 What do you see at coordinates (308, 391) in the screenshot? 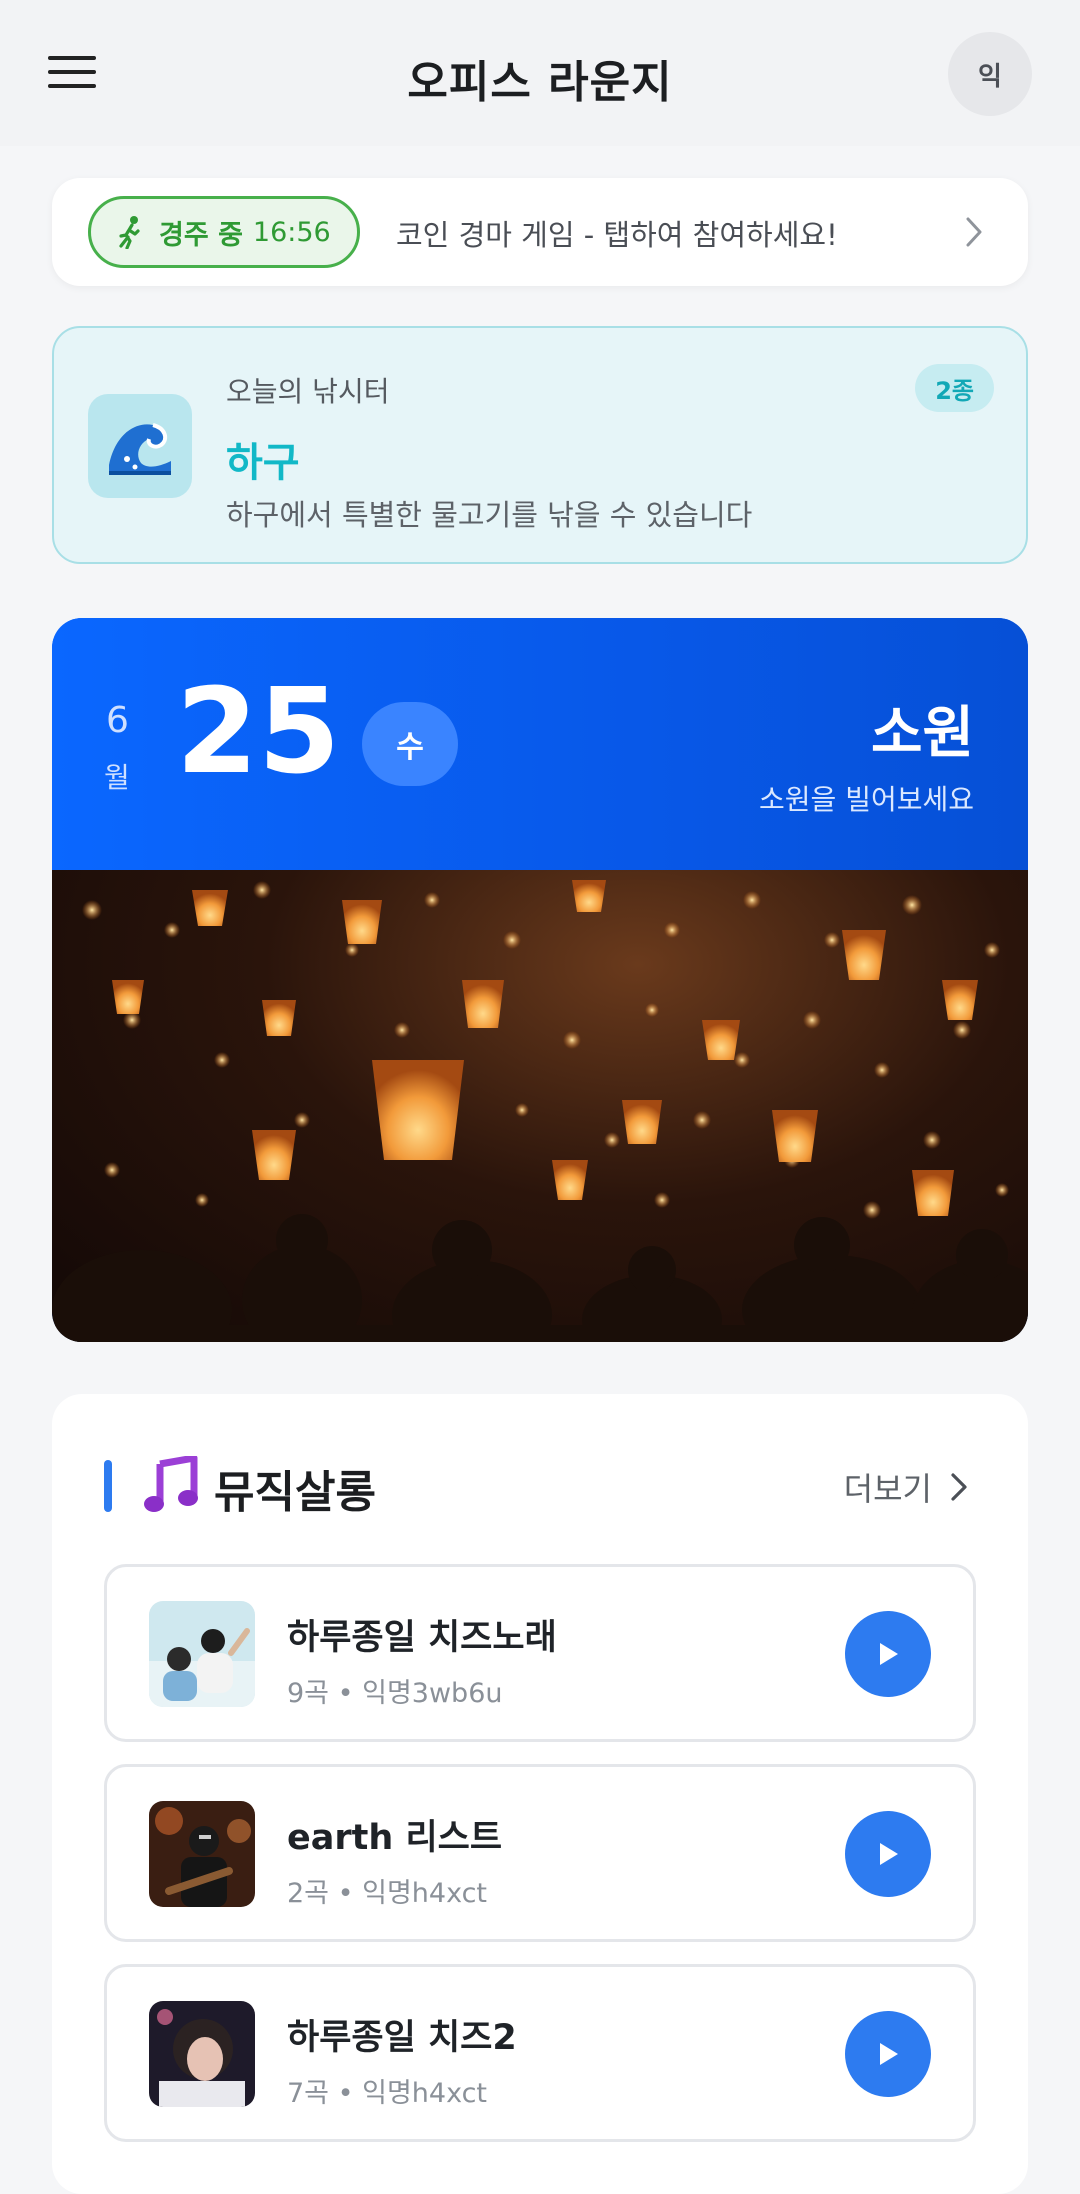
I see `fishing-label: 오늘의 낚시터` at bounding box center [308, 391].